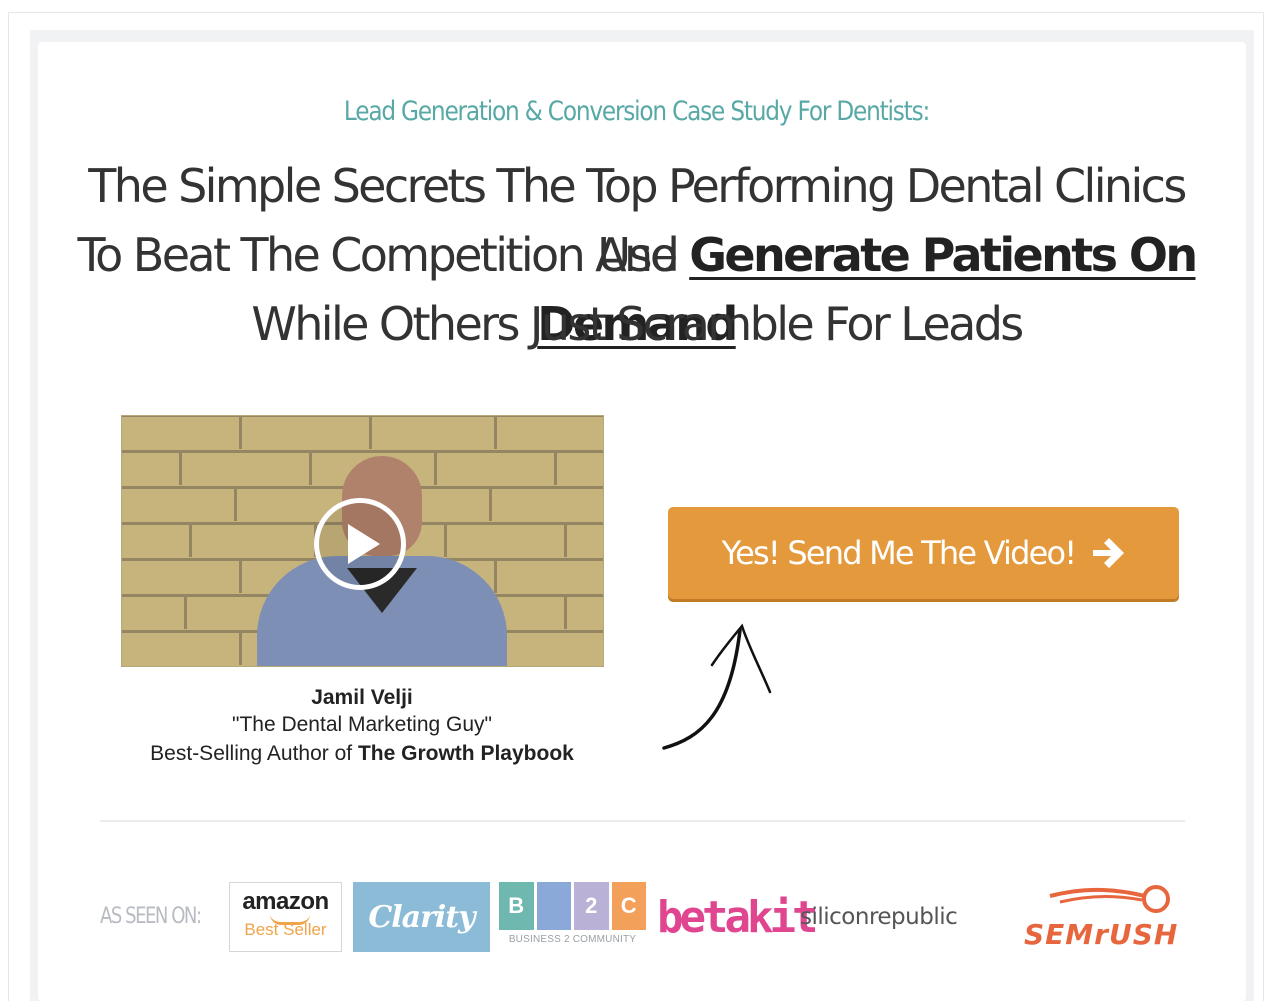 The image size is (1273, 1001). I want to click on send-video-button: Yes! Send Me The Video!, so click(923, 553).